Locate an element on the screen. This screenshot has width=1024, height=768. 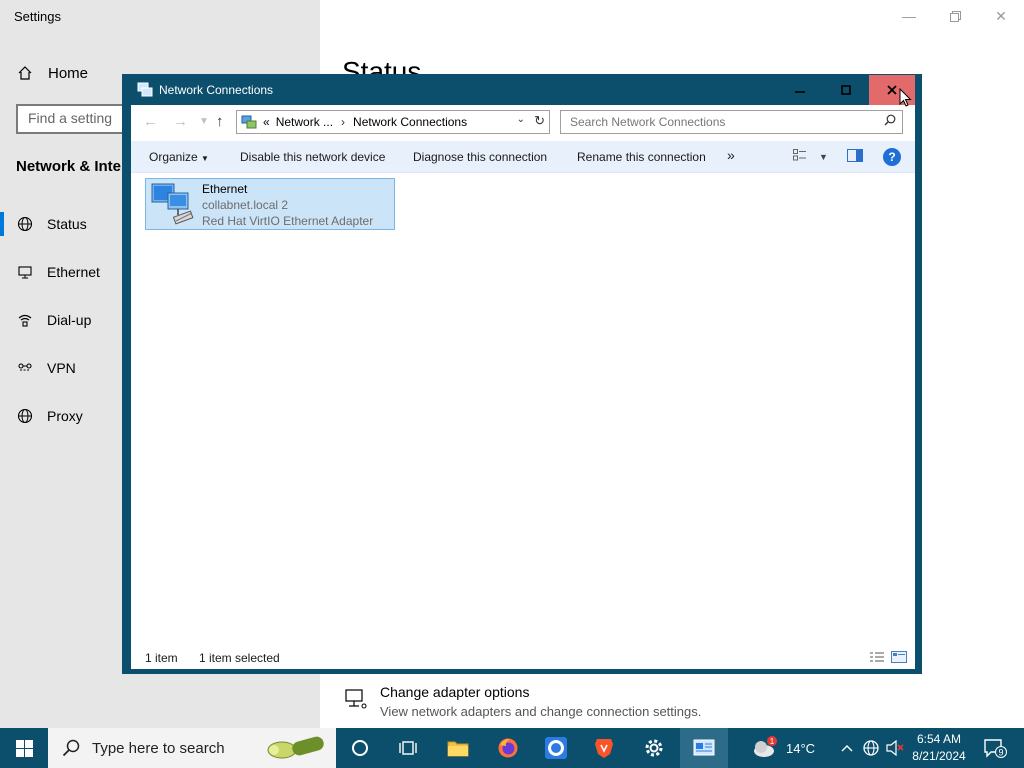
organize-menu: Organize ▼ is located at coordinates (179, 157).